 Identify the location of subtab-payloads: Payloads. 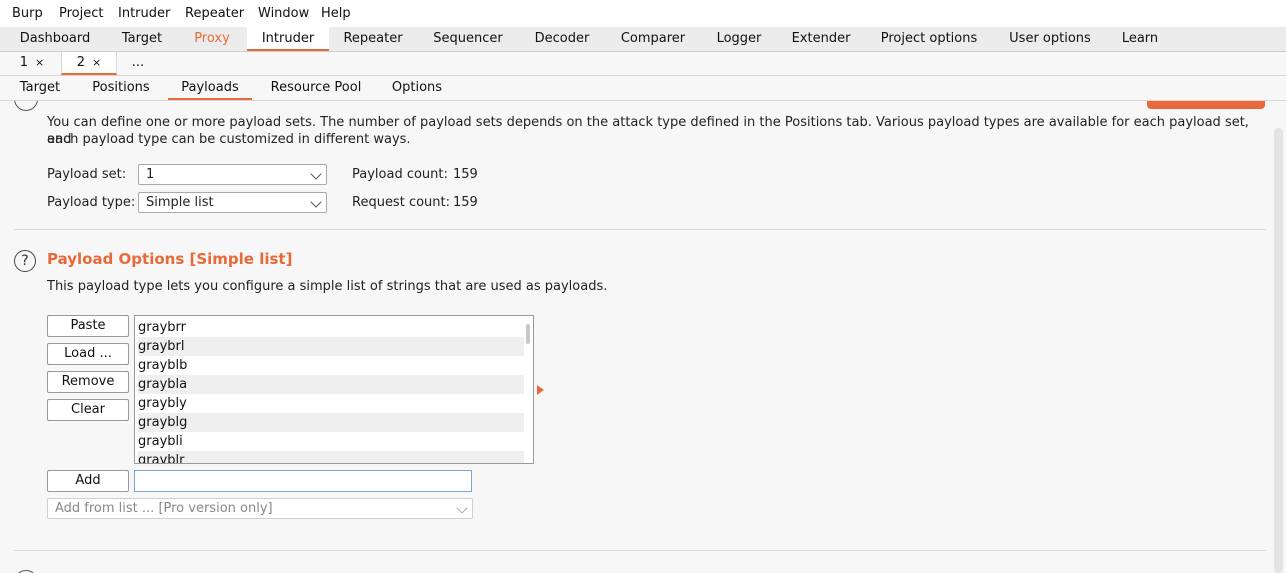
(210, 88).